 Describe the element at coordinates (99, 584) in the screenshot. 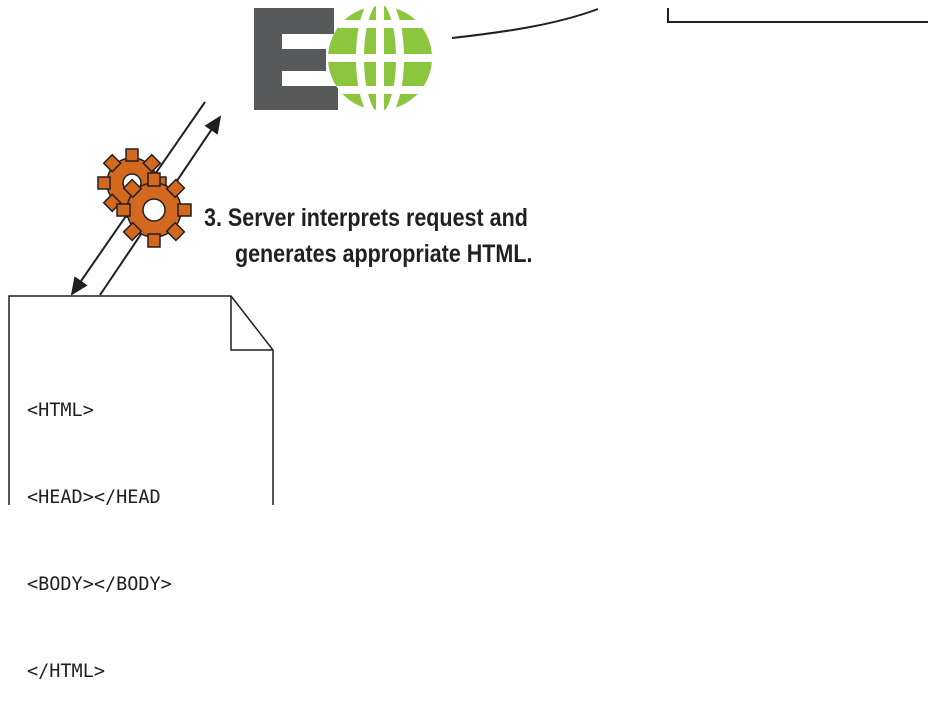

I see `code-line: <BODY></BODY>` at that location.